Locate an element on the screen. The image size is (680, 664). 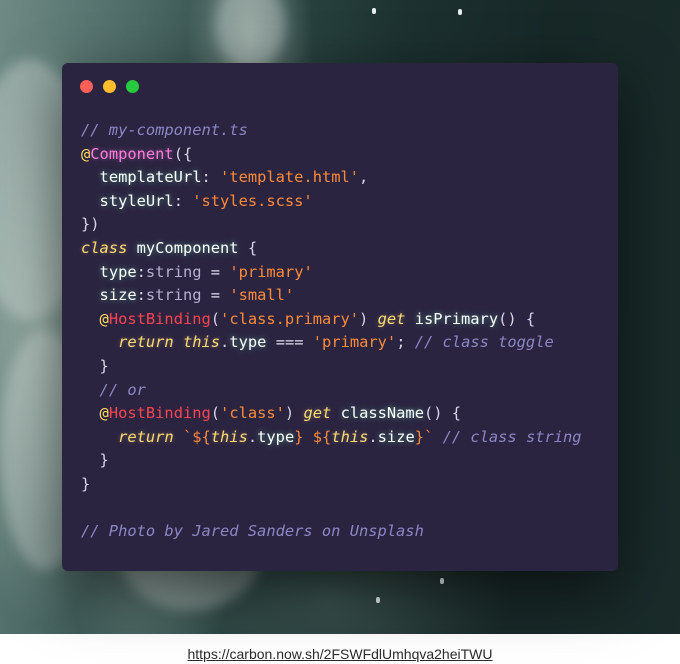
code-line-hostbinding-class: @HostBinding('class') get className() { is located at coordinates (280, 413).